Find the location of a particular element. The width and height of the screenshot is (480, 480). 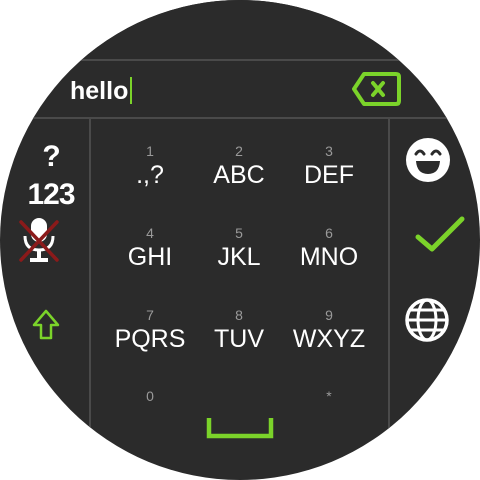

language-button is located at coordinates (427, 320).